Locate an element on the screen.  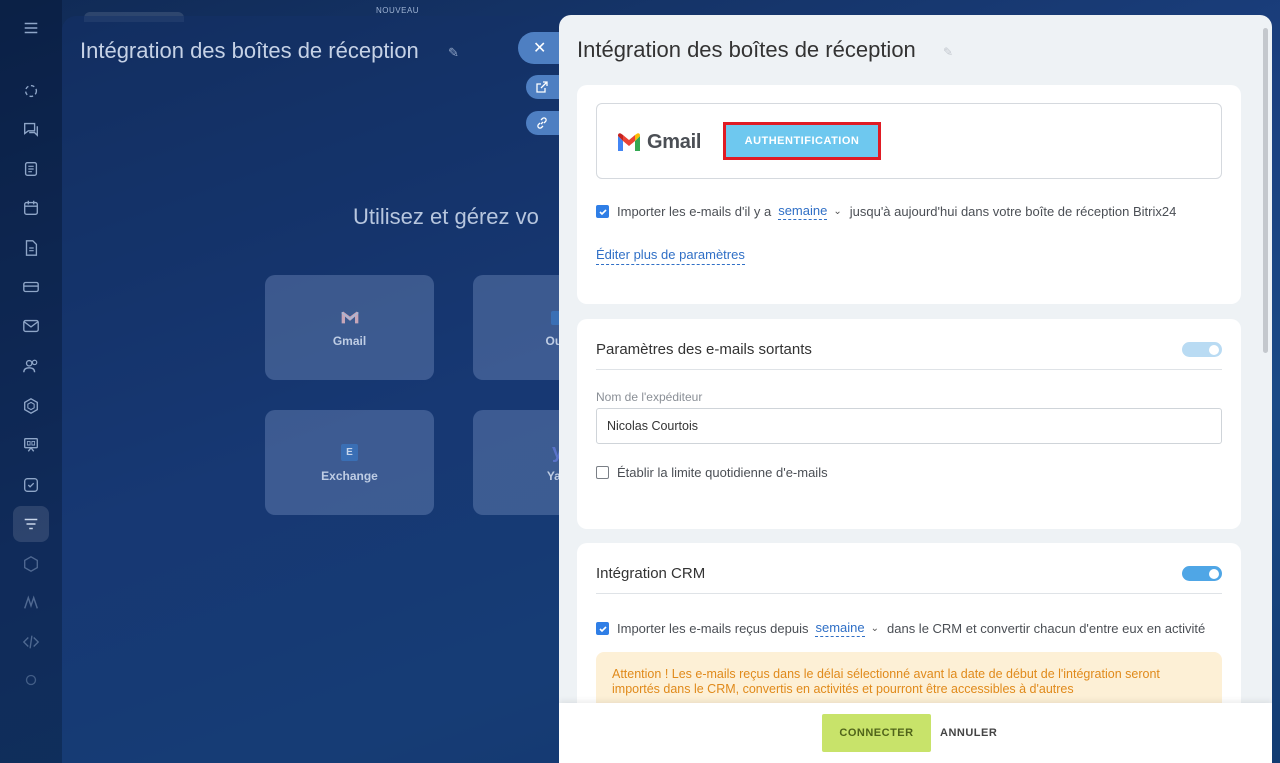
chat-icon is located at coordinates (31, 129).